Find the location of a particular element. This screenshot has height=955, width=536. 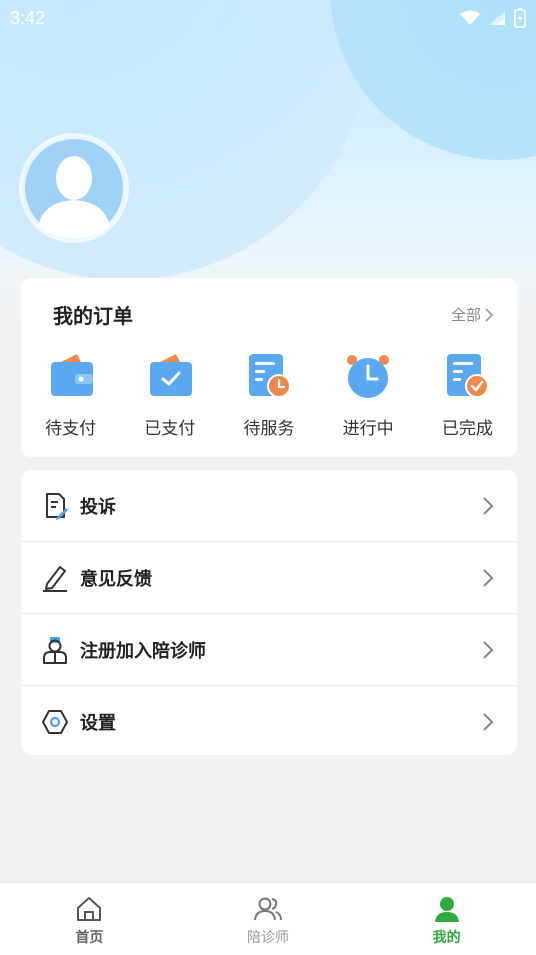

bottom-tab-bar: 首页 陪诊师 我的 is located at coordinates (268, 918).